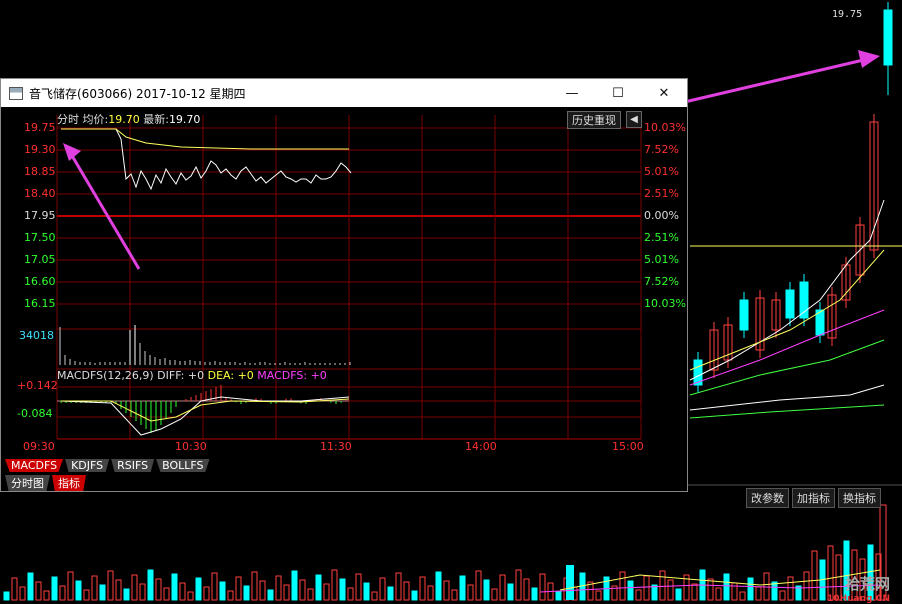 The width and height of the screenshot is (902, 604). I want to click on time-axis-label: 09:30, so click(39, 446).